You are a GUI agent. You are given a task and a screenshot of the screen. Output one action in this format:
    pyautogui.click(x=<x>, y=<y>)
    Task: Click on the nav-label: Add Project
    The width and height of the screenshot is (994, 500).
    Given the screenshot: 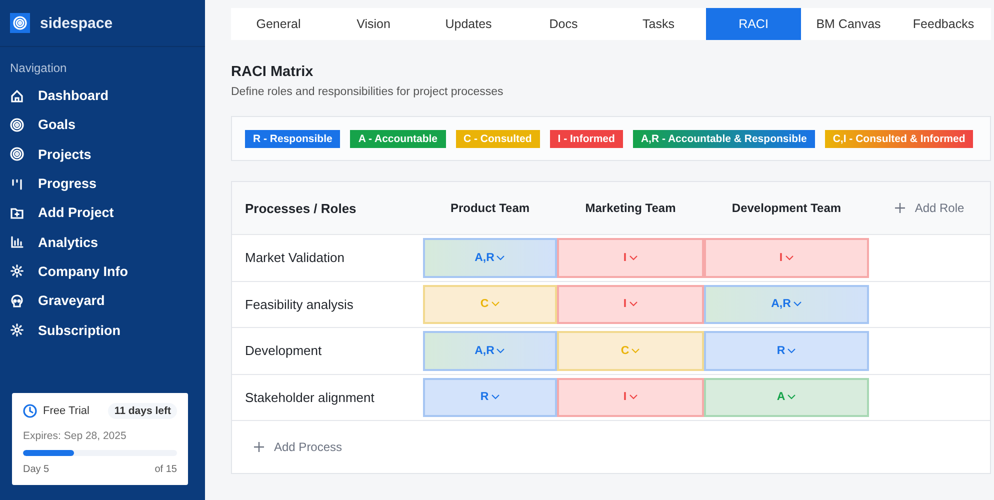 What is the action you would take?
    pyautogui.click(x=76, y=212)
    